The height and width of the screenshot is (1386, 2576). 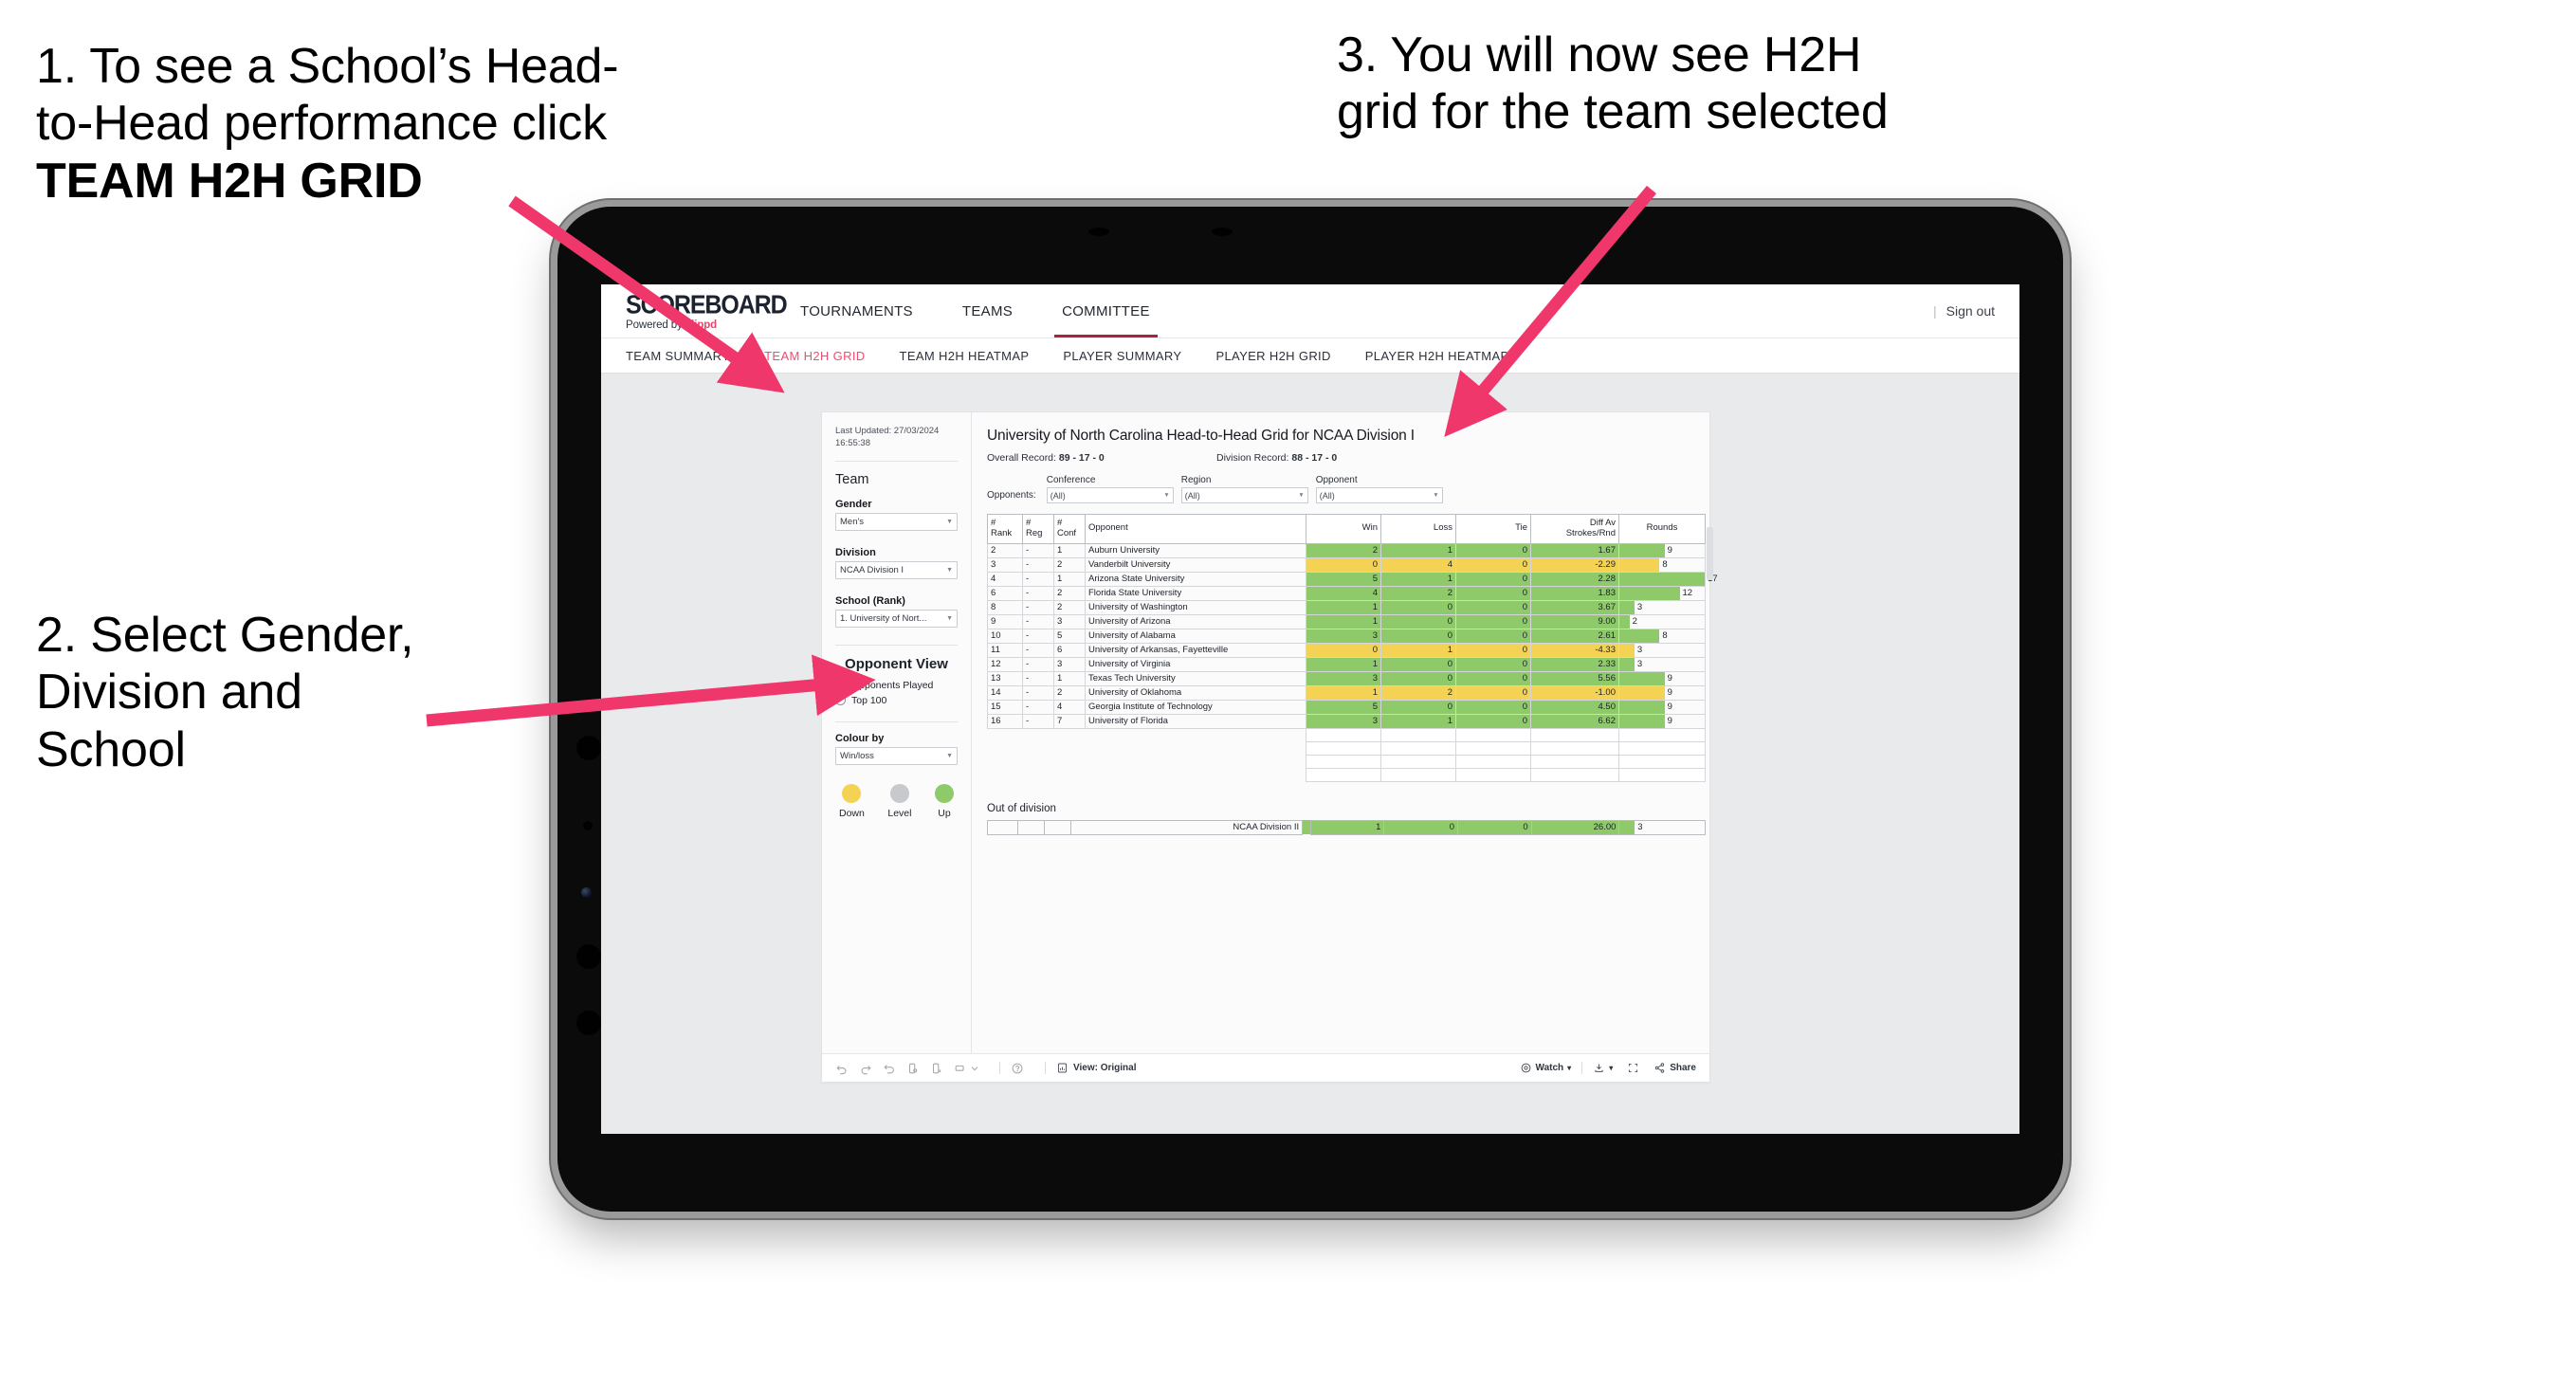 What do you see at coordinates (1574, 529) in the screenshot?
I see `th-diff-av-strokes: Diff Av Strokes/Rnd` at bounding box center [1574, 529].